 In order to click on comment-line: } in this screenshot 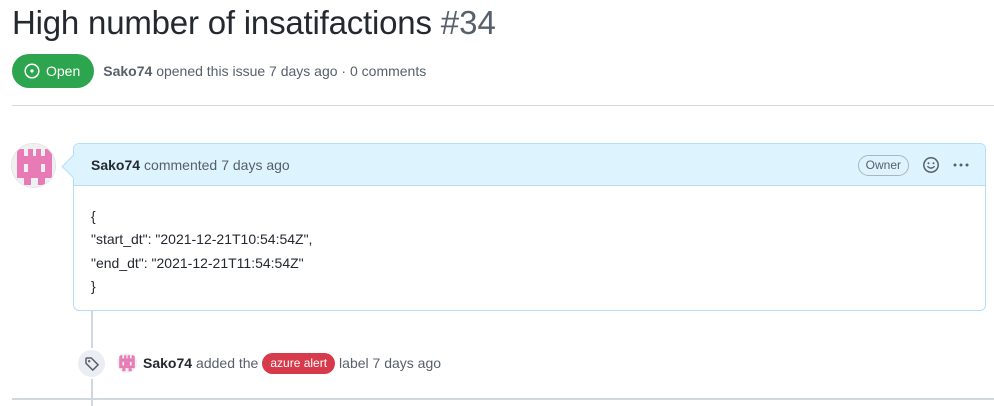, I will do `click(93, 285)`.